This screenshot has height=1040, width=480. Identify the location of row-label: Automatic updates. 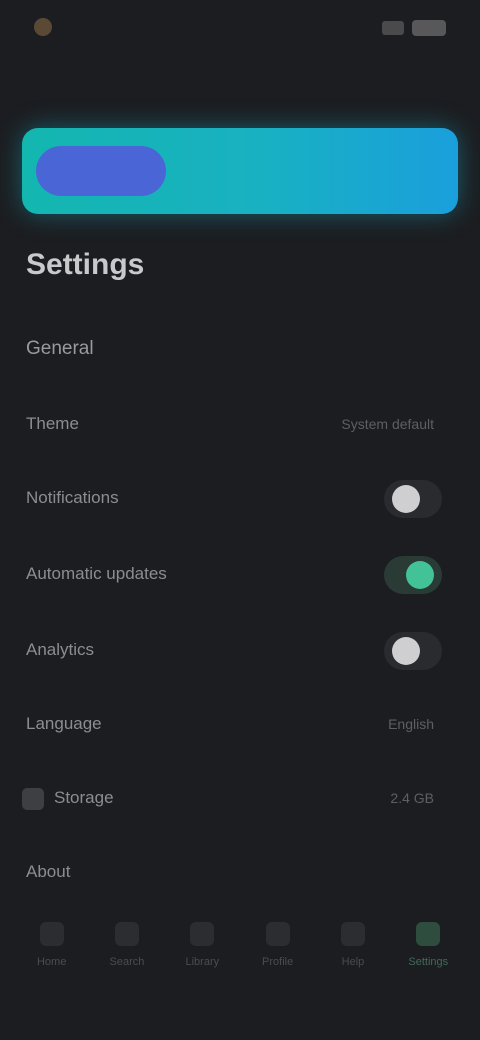
(96, 573).